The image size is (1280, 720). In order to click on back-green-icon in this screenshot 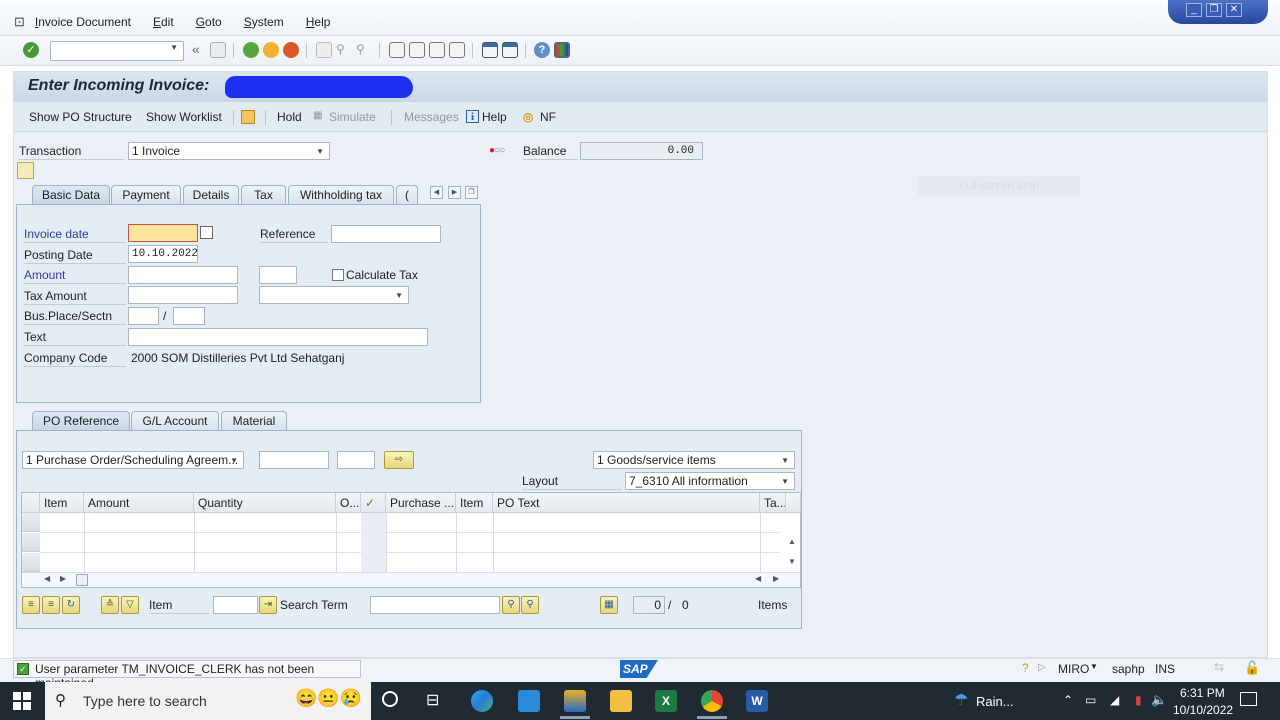, I will do `click(251, 50)`.